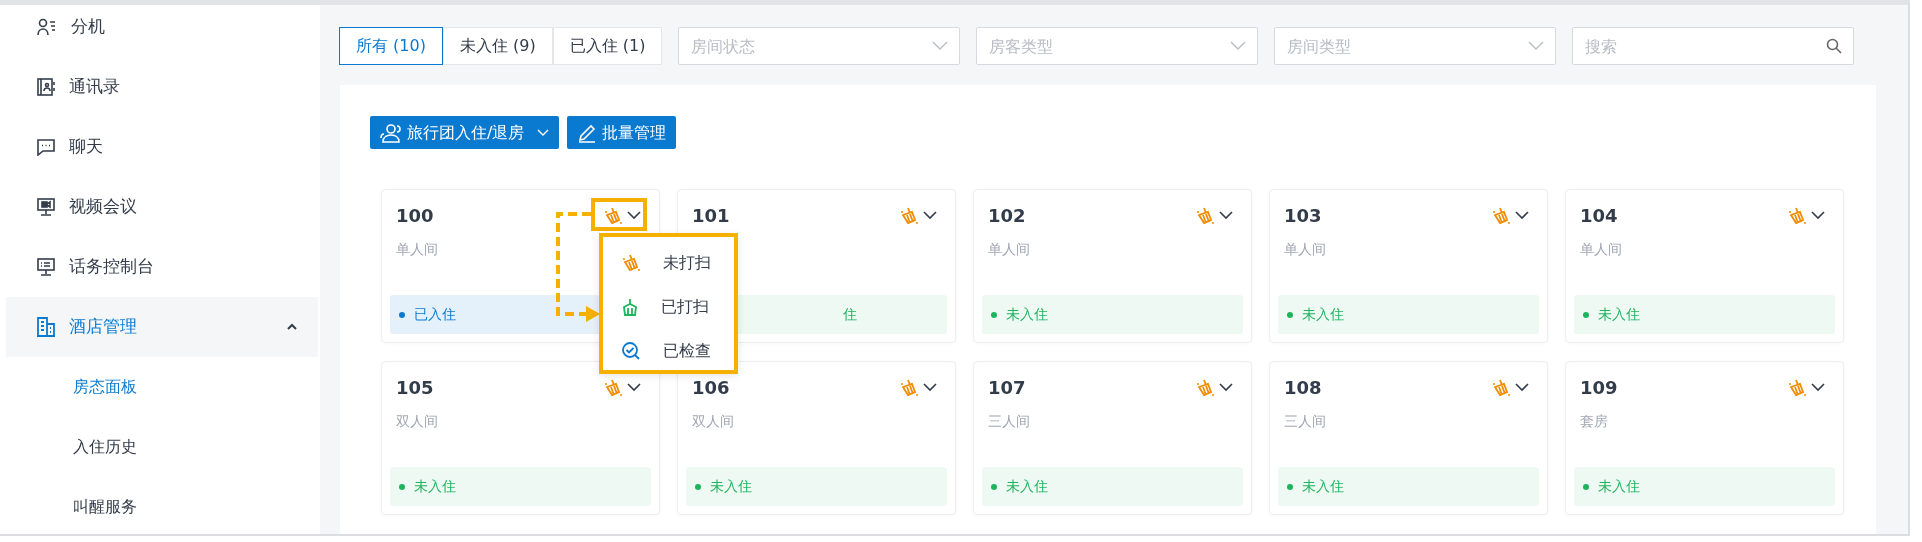 The height and width of the screenshot is (542, 1922). Describe the element at coordinates (850, 314) in the screenshot. I see `status-text: 住` at that location.